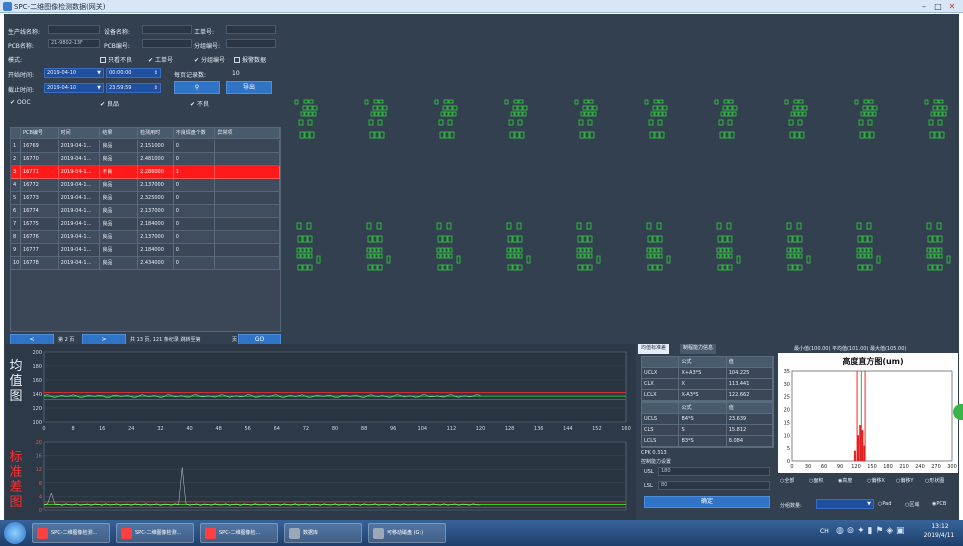  I want to click on column-header, so click(16, 133).